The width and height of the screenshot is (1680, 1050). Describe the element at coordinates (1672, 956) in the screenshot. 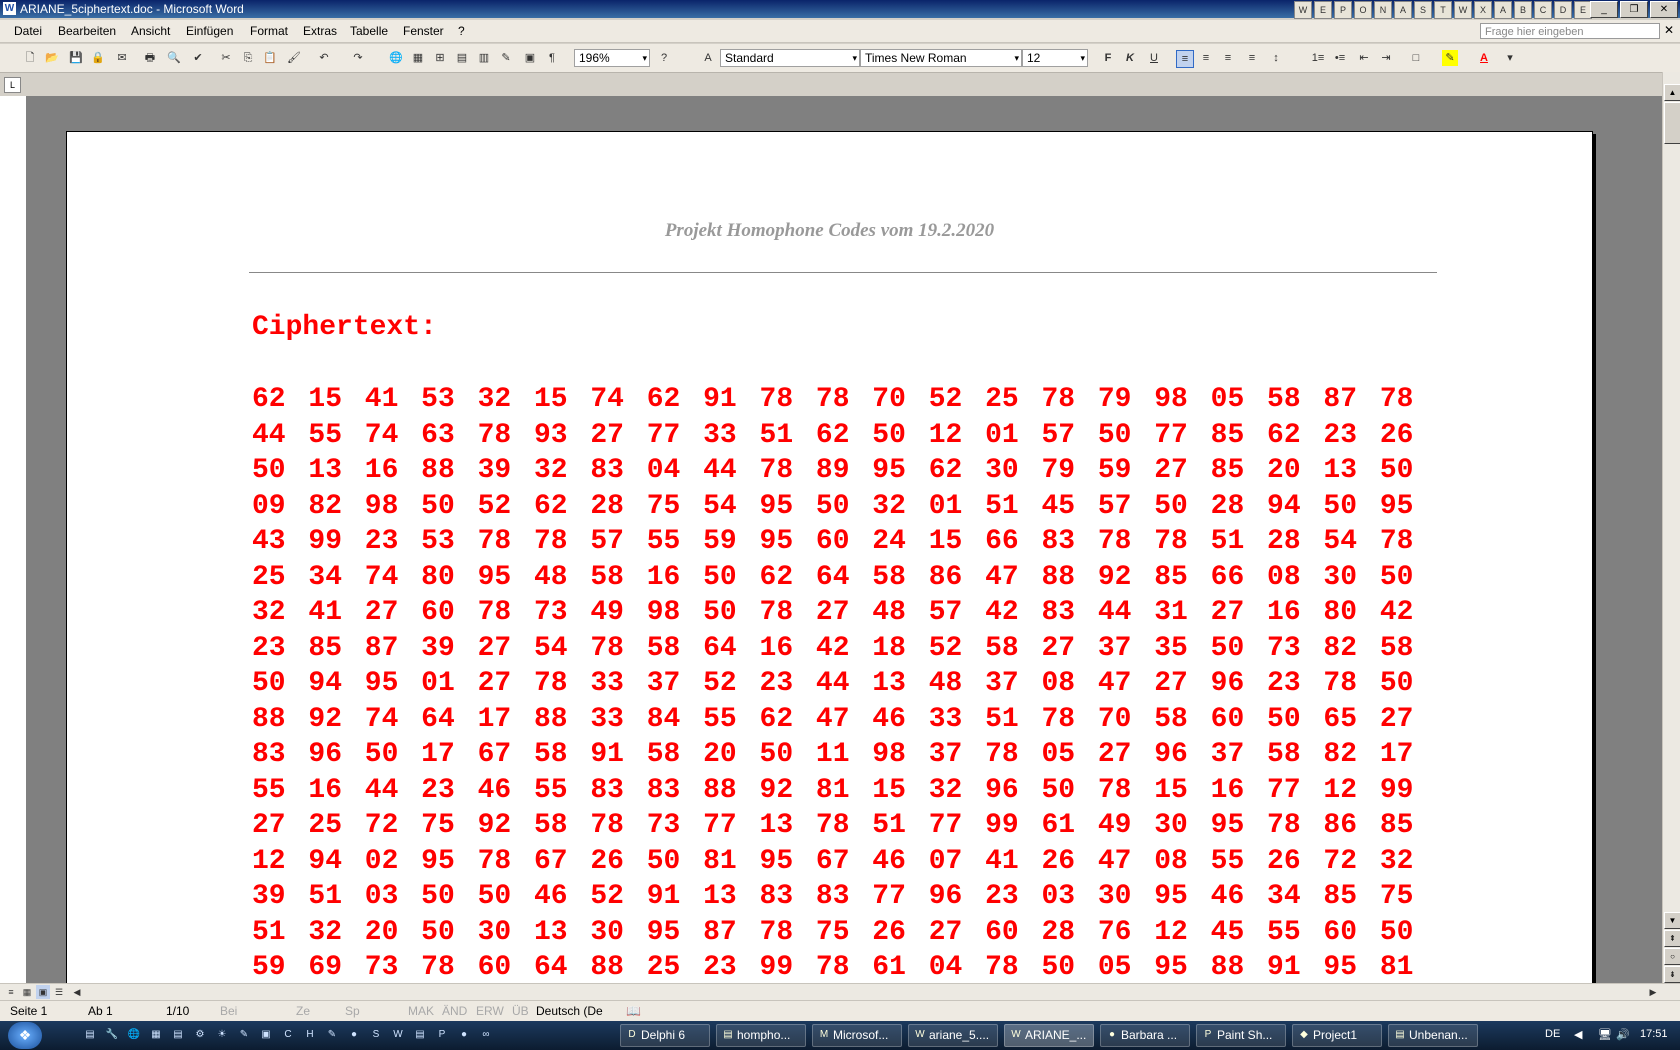

I see `select-browse-object-icon: ○` at that location.